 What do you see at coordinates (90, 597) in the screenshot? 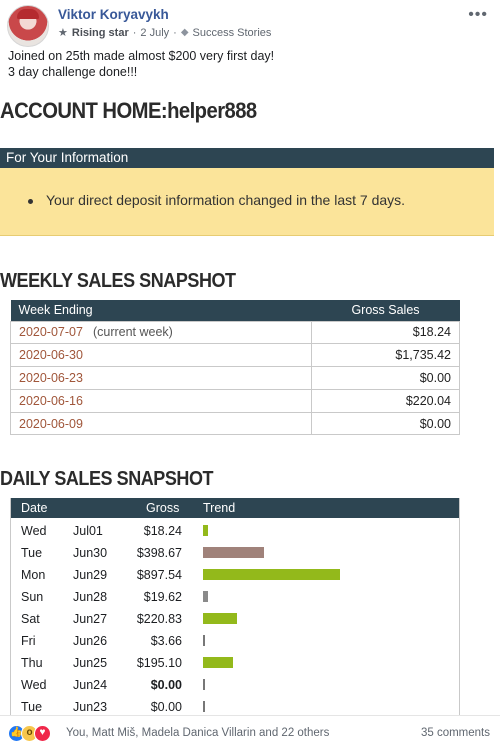
I see `month-day: Jun28` at bounding box center [90, 597].